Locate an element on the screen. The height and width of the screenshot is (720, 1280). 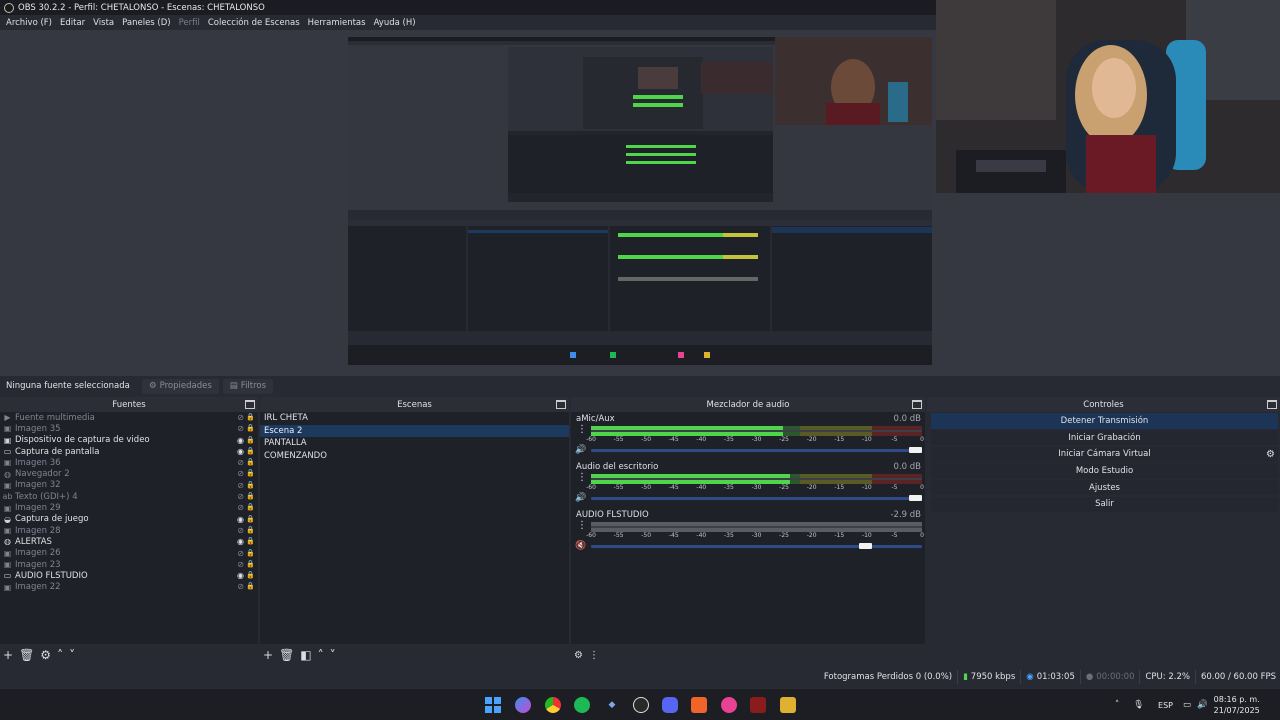
remove-source-icon: 🗑 is located at coordinates (26, 655).